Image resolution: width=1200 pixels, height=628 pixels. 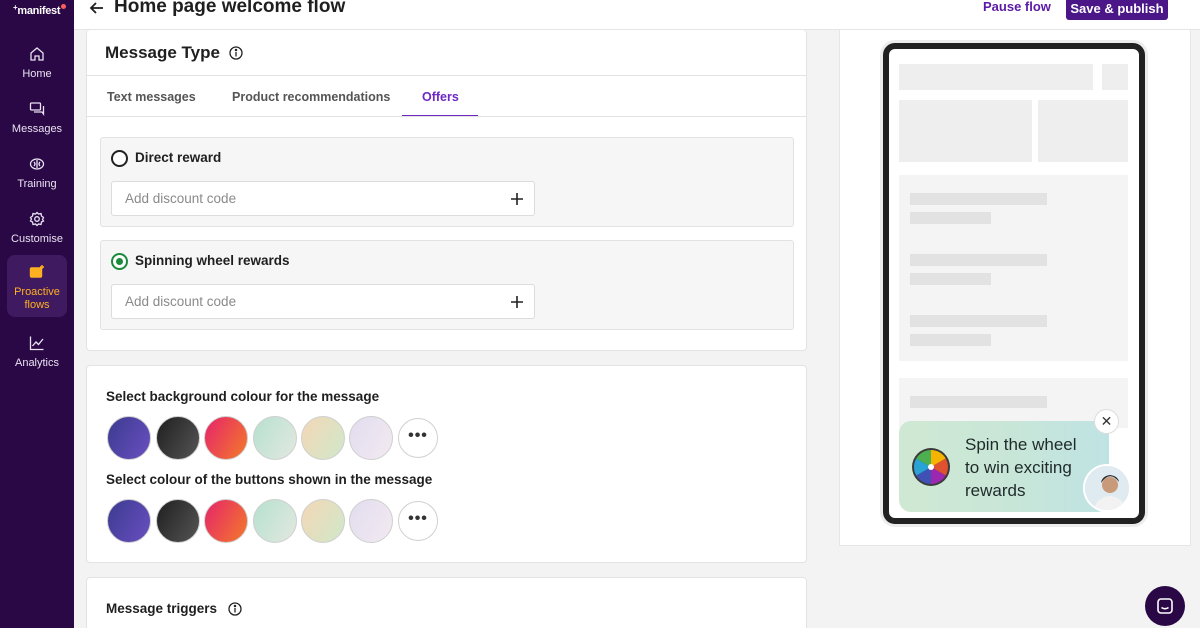 I want to click on sidebar-item-proactive-flows: Proactive flows, so click(x=37, y=286).